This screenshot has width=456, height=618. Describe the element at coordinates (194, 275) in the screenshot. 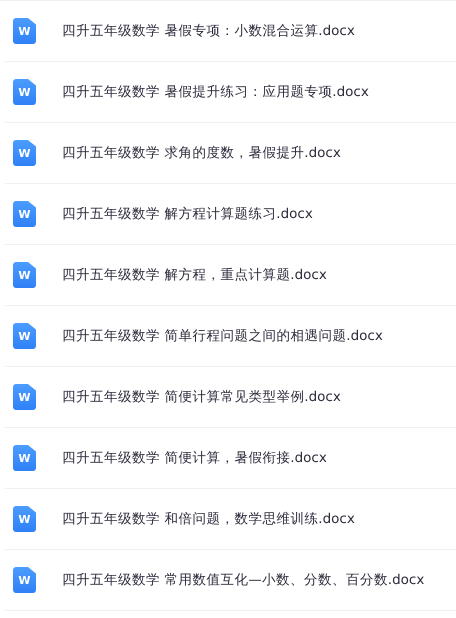

I see `file-name: 四升五年级数学 解方程，重点计算题.docx` at that location.